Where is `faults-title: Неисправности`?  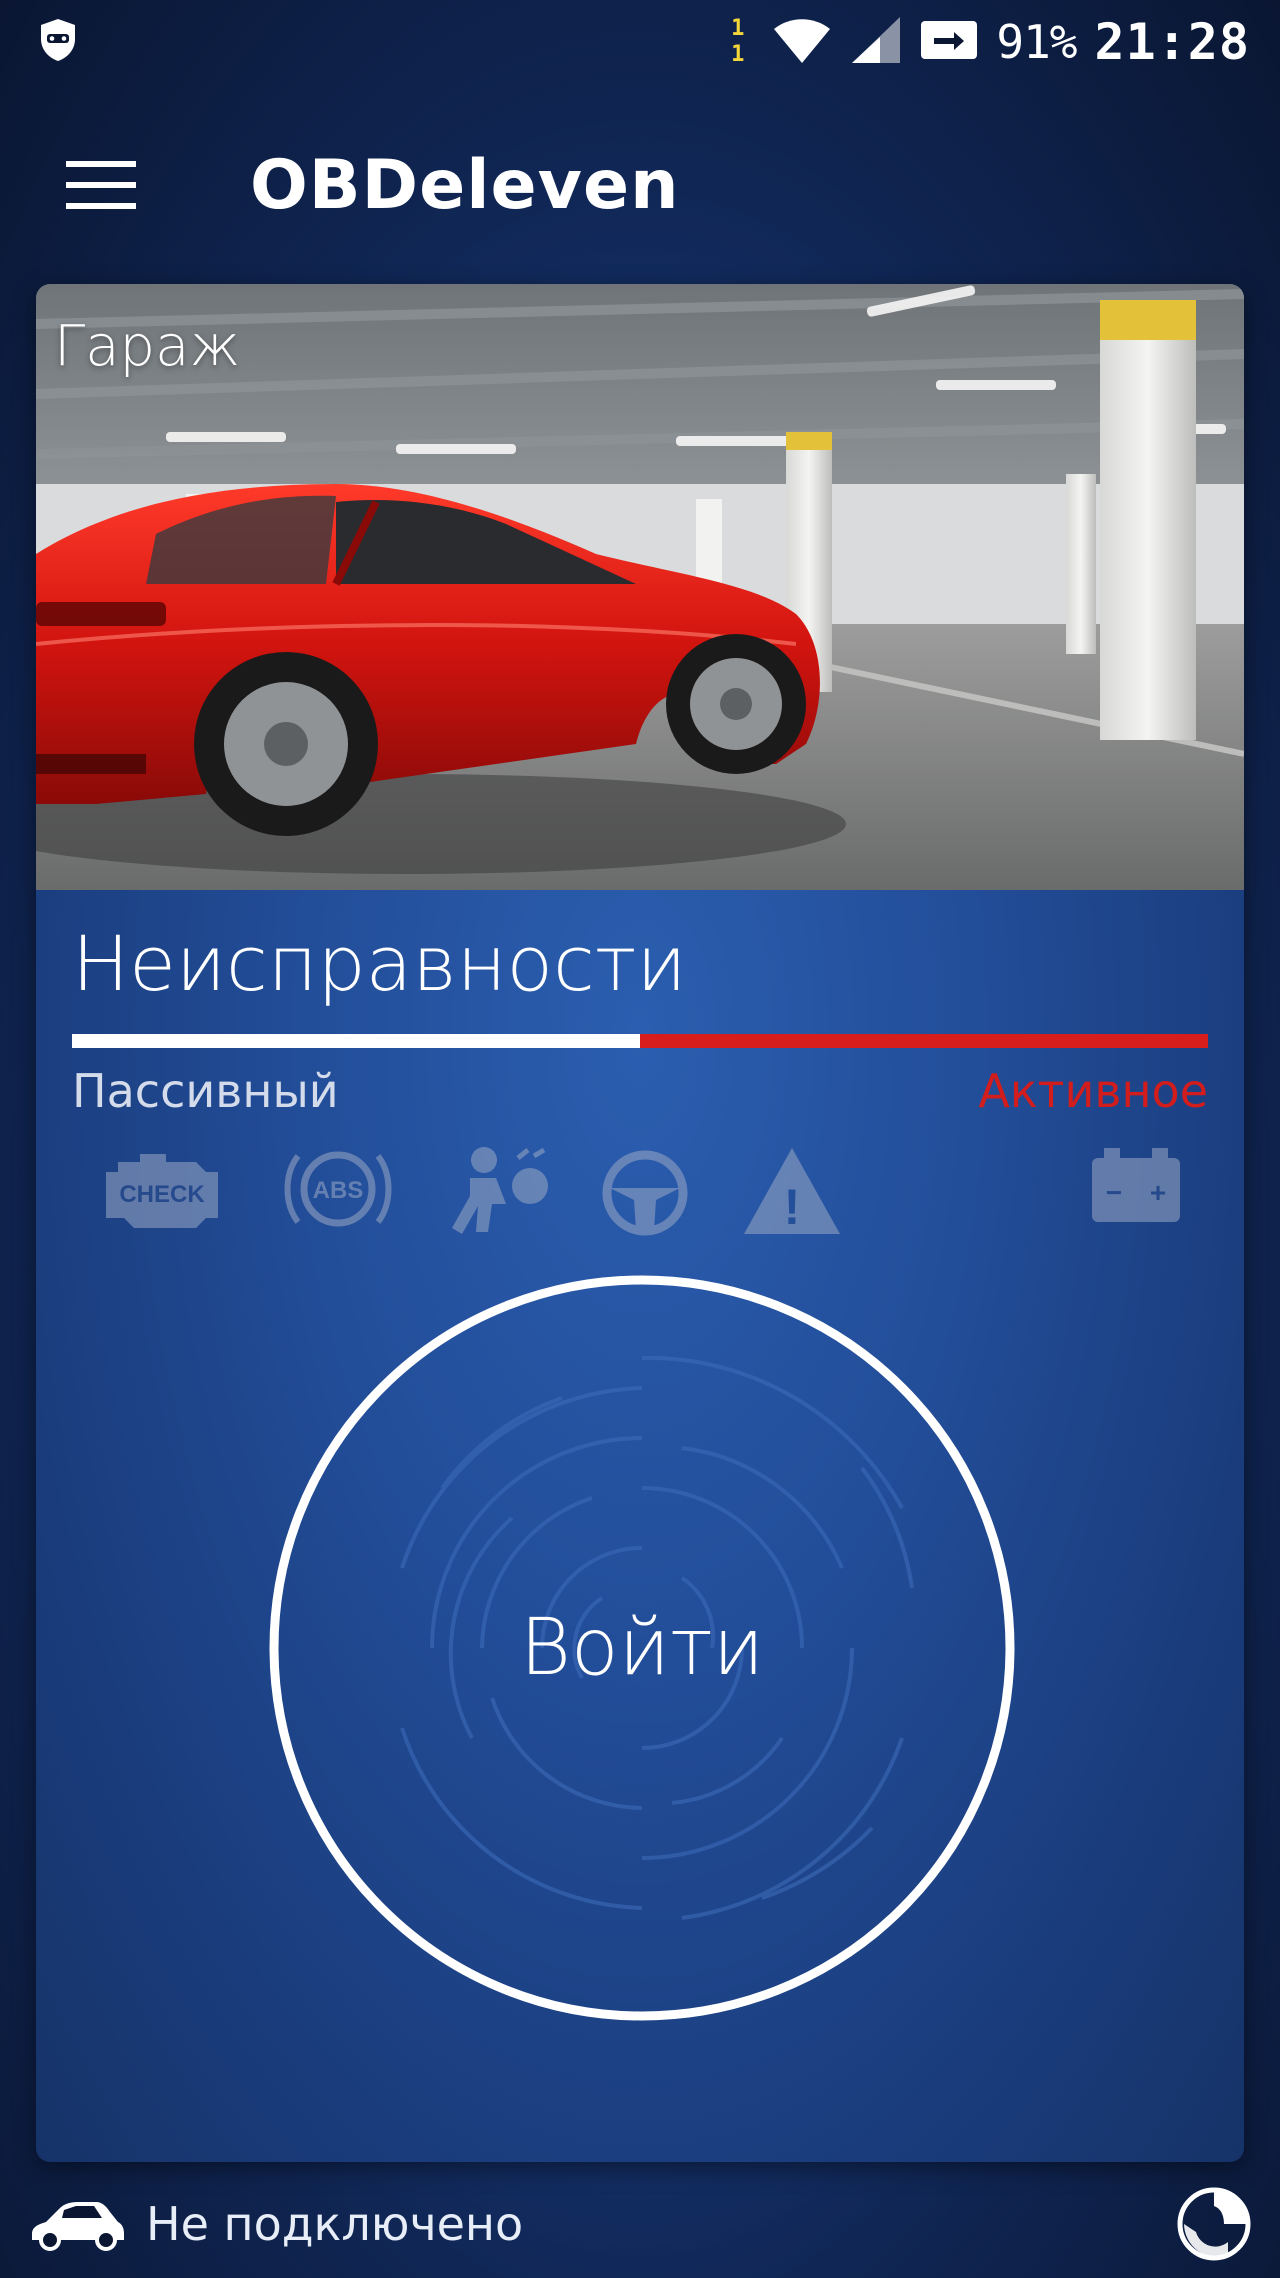 faults-title: Неисправности is located at coordinates (379, 963).